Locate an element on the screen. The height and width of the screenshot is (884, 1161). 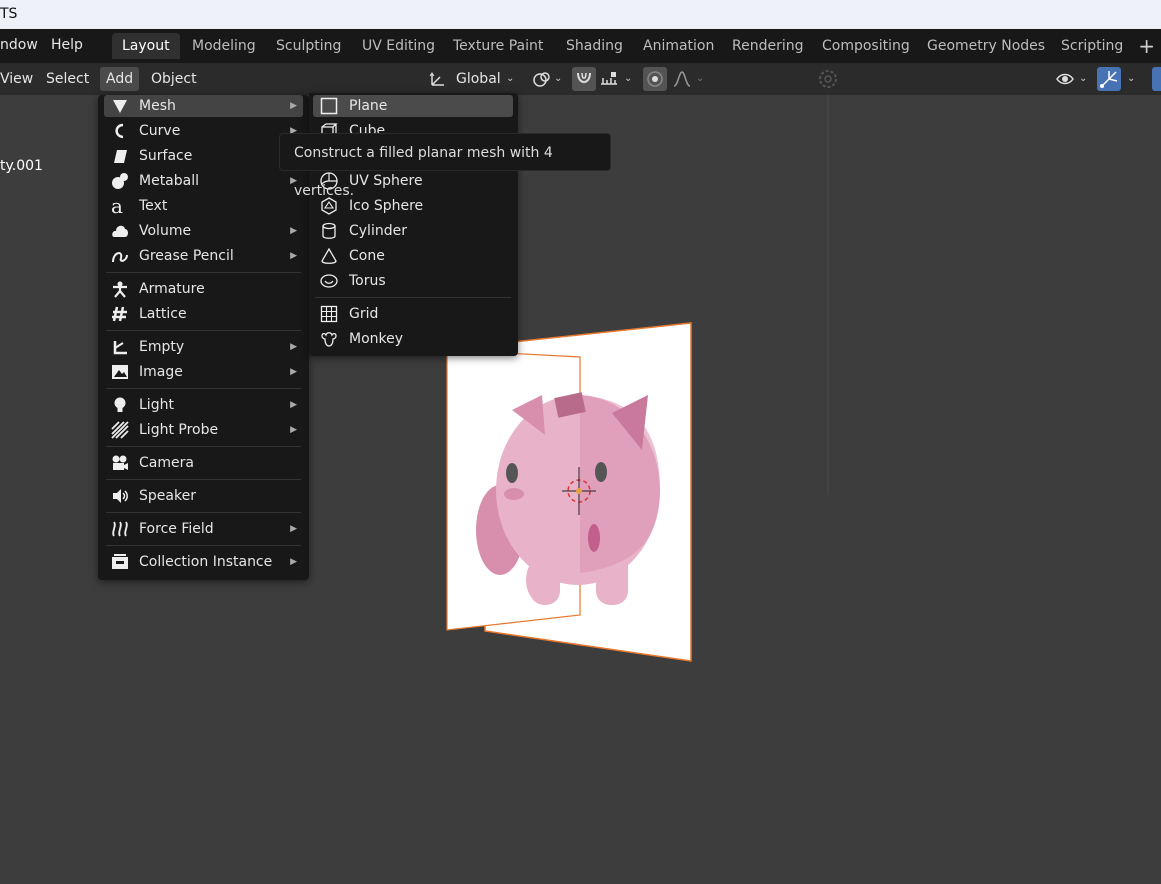
cylinder-icon is located at coordinates (329, 231).